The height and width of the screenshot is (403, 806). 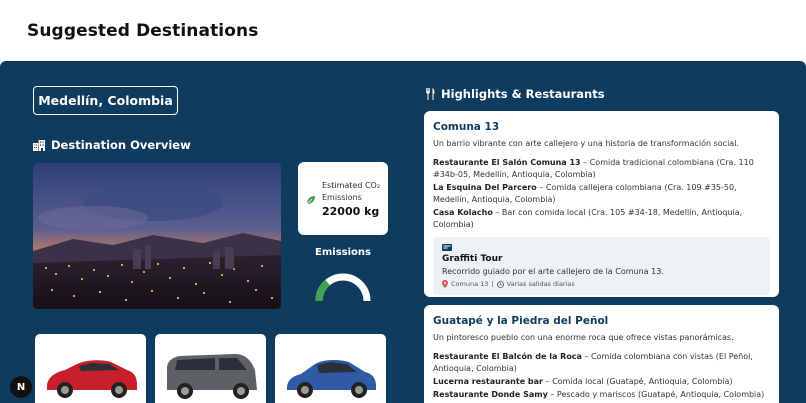 What do you see at coordinates (445, 284) in the screenshot?
I see `location-pin-icon` at bounding box center [445, 284].